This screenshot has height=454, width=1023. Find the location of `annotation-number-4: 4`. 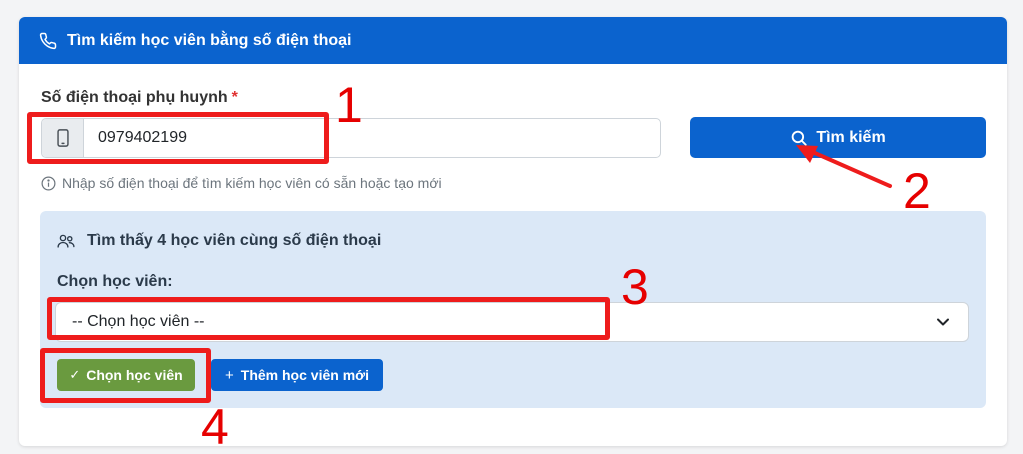

annotation-number-4: 4 is located at coordinates (215, 426).